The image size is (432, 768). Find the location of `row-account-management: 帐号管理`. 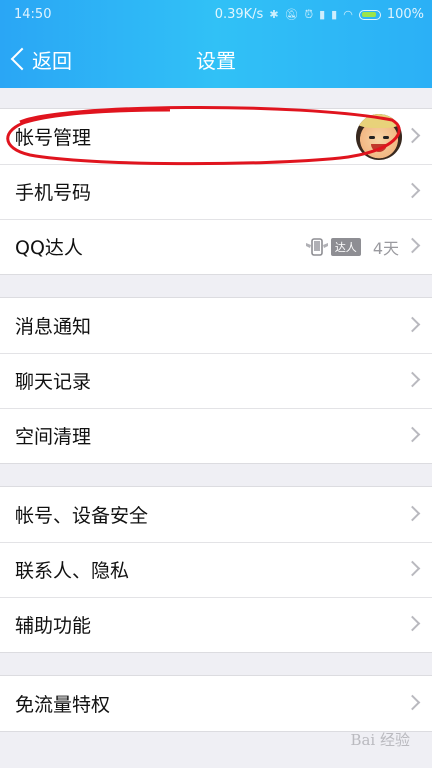

row-account-management: 帐号管理 is located at coordinates (216, 136).